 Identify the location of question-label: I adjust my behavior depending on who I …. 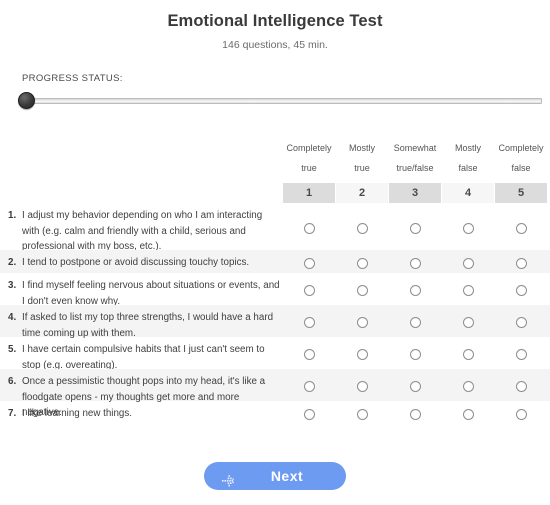
(142, 231).